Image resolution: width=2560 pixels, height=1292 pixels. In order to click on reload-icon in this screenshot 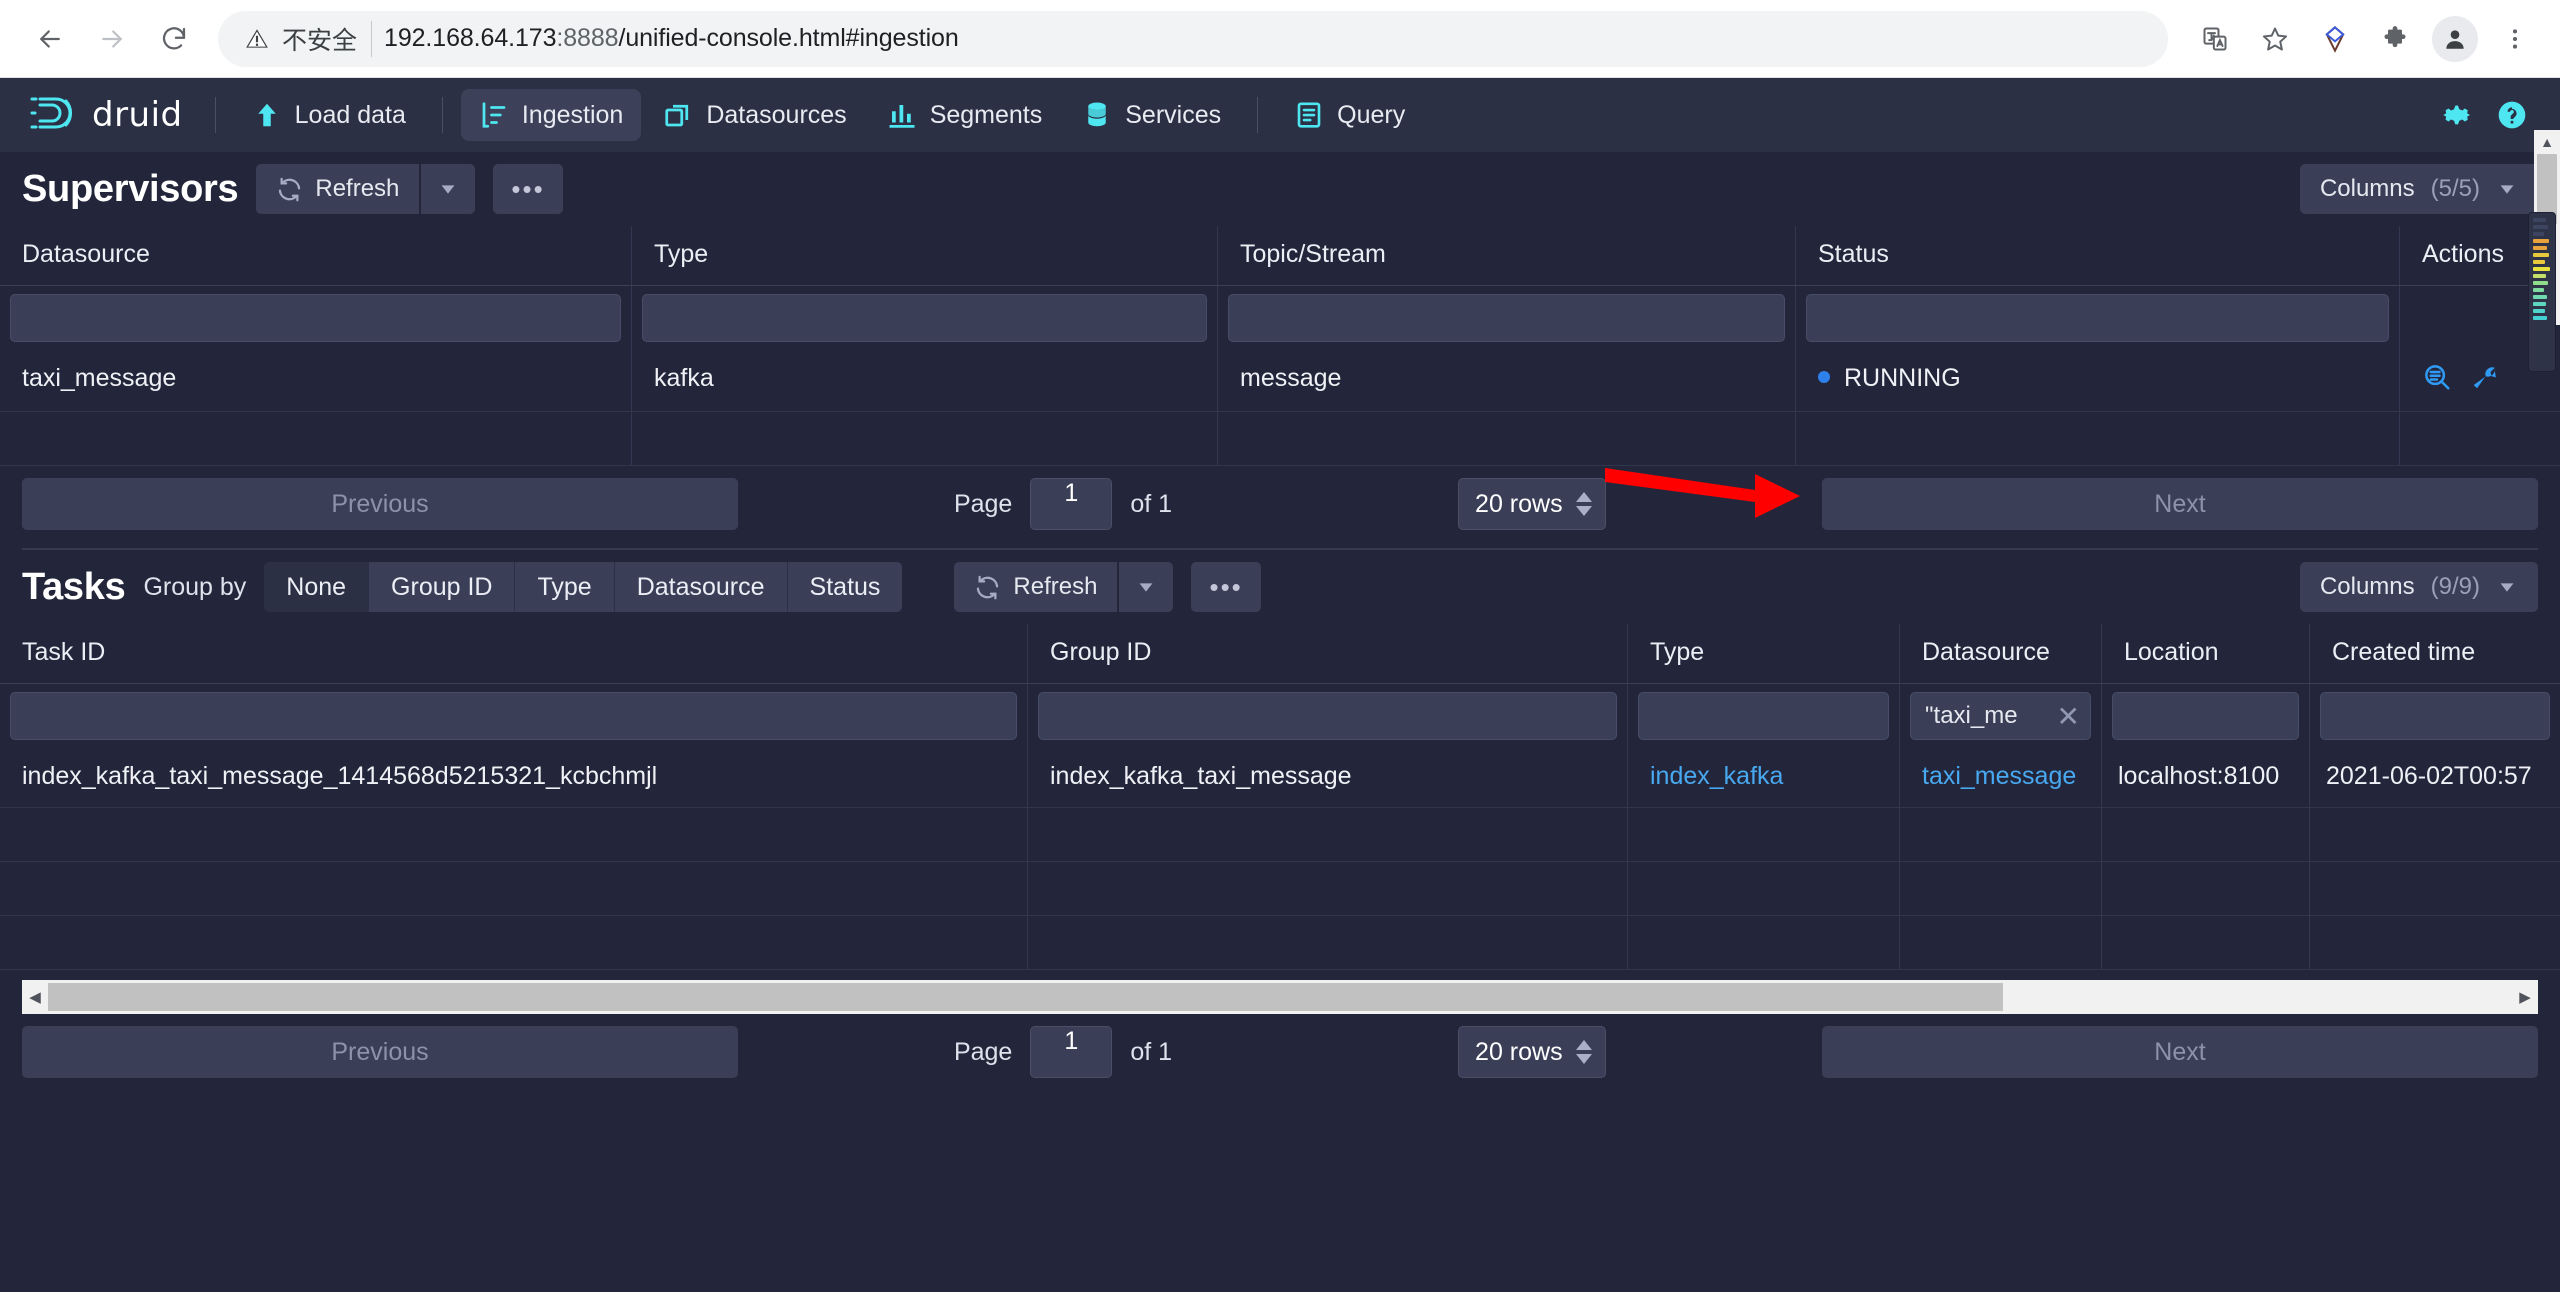, I will do `click(174, 39)`.